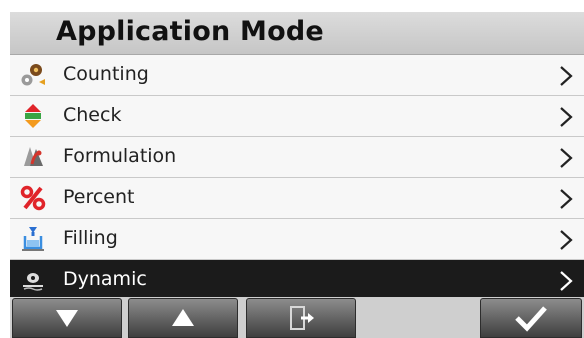  Describe the element at coordinates (33, 280) in the screenshot. I see `dynamic-icon` at that location.